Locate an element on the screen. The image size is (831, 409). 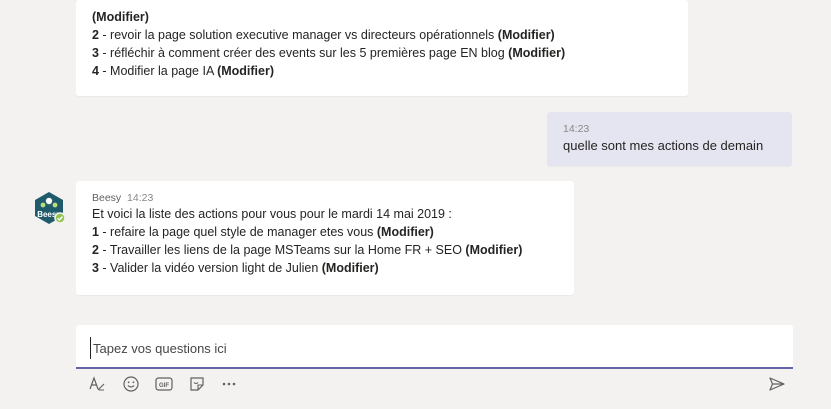
sender-name: Beesy is located at coordinates (107, 198).